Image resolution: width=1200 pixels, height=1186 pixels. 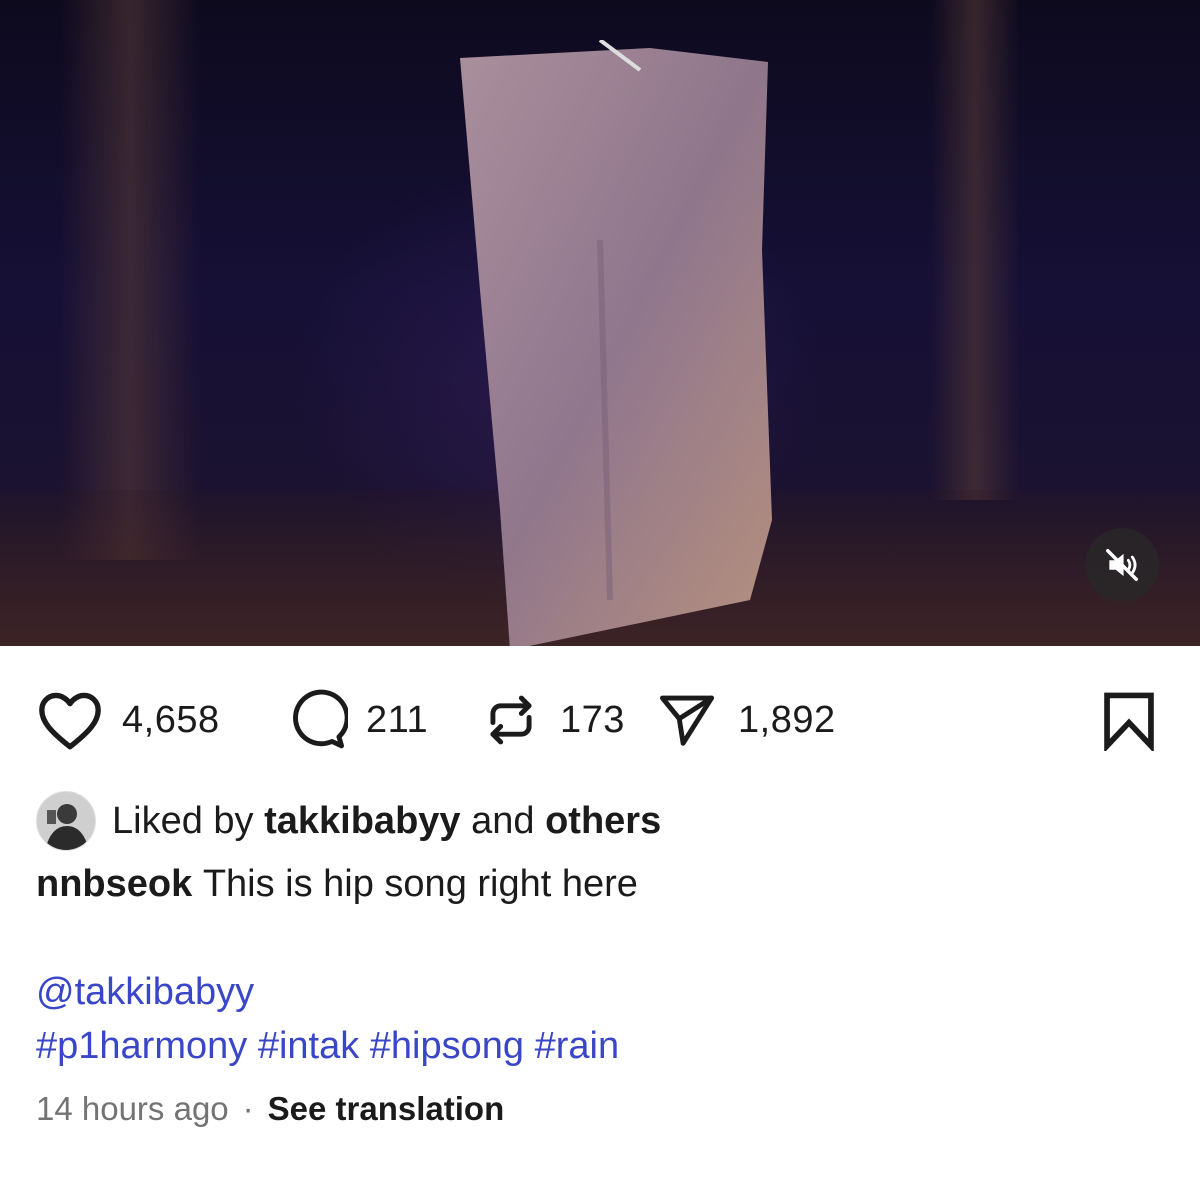 I want to click on save-button, so click(x=1129, y=720).